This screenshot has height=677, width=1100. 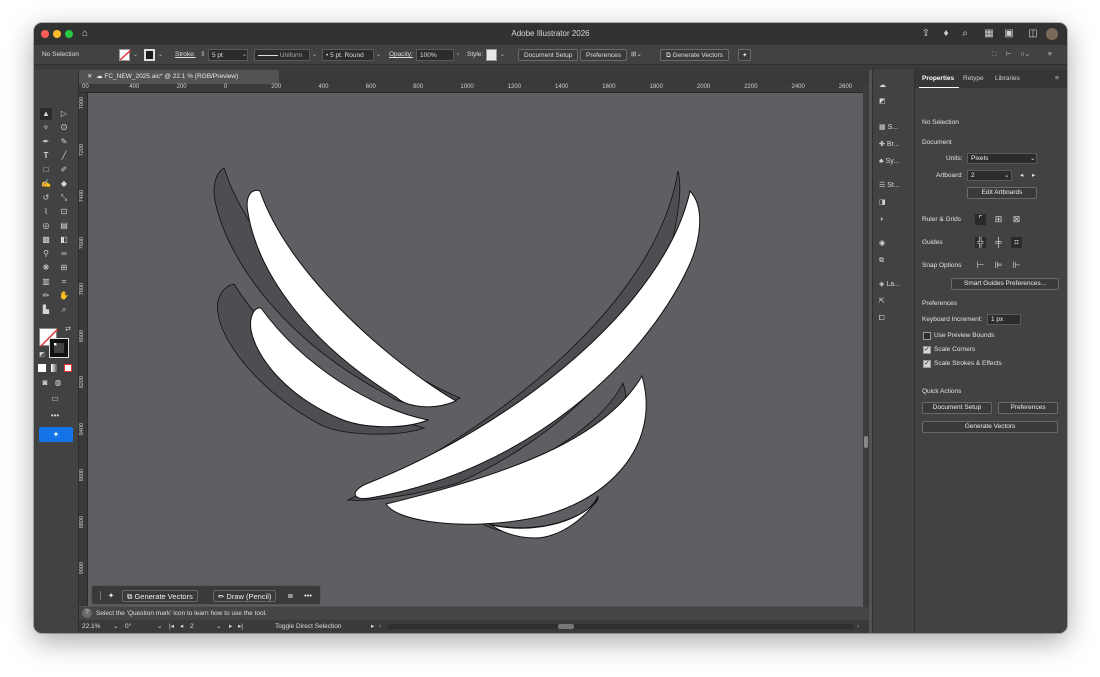 What do you see at coordinates (882, 203) in the screenshot?
I see `gradient-panel-icon: ◨` at bounding box center [882, 203].